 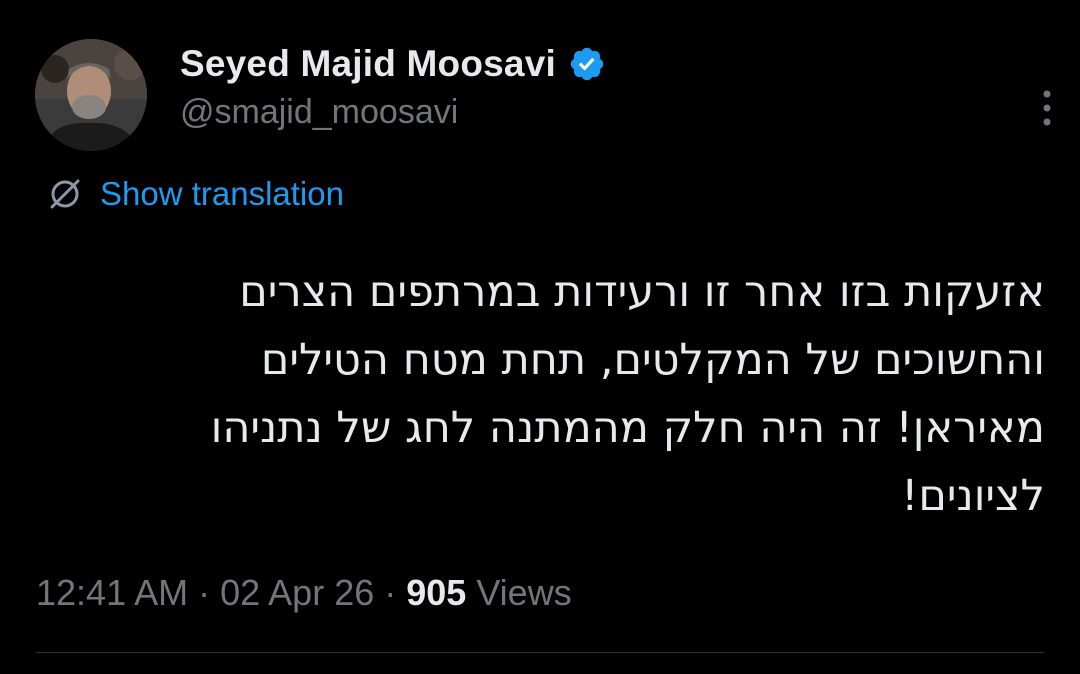 What do you see at coordinates (1047, 108) in the screenshot?
I see `more-options-icon` at bounding box center [1047, 108].